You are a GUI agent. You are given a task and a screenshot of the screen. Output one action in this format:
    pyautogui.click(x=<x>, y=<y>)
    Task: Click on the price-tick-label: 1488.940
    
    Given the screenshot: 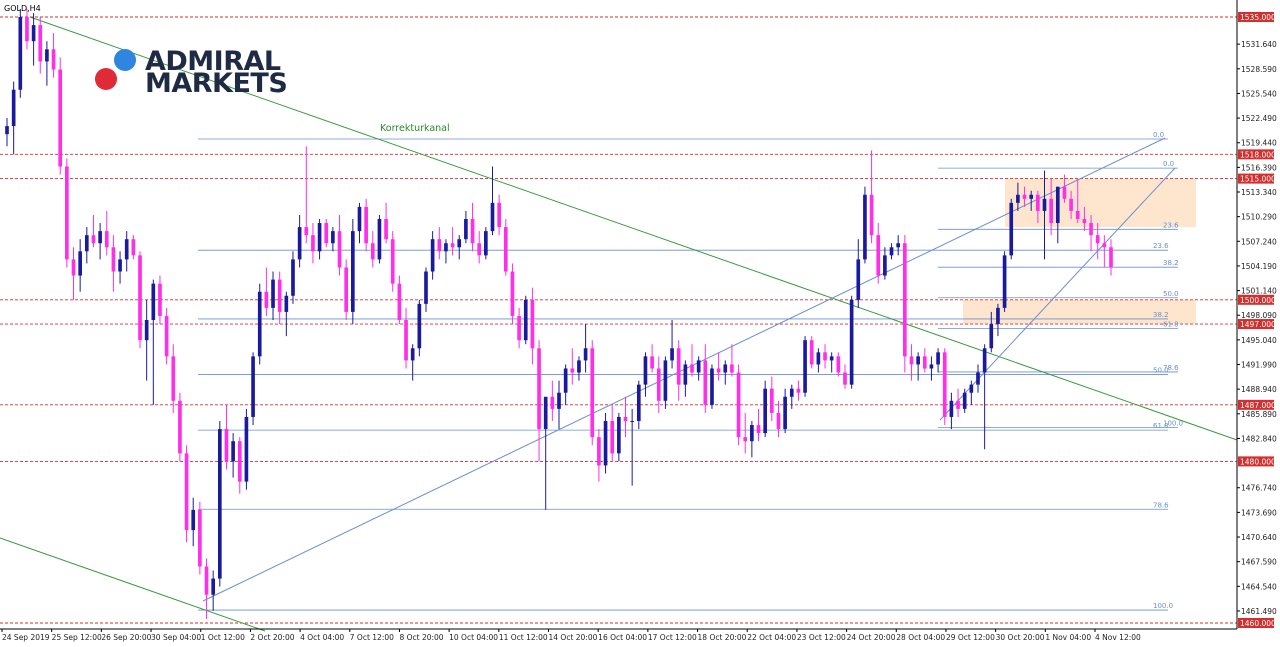 What is the action you would take?
    pyautogui.click(x=1259, y=389)
    